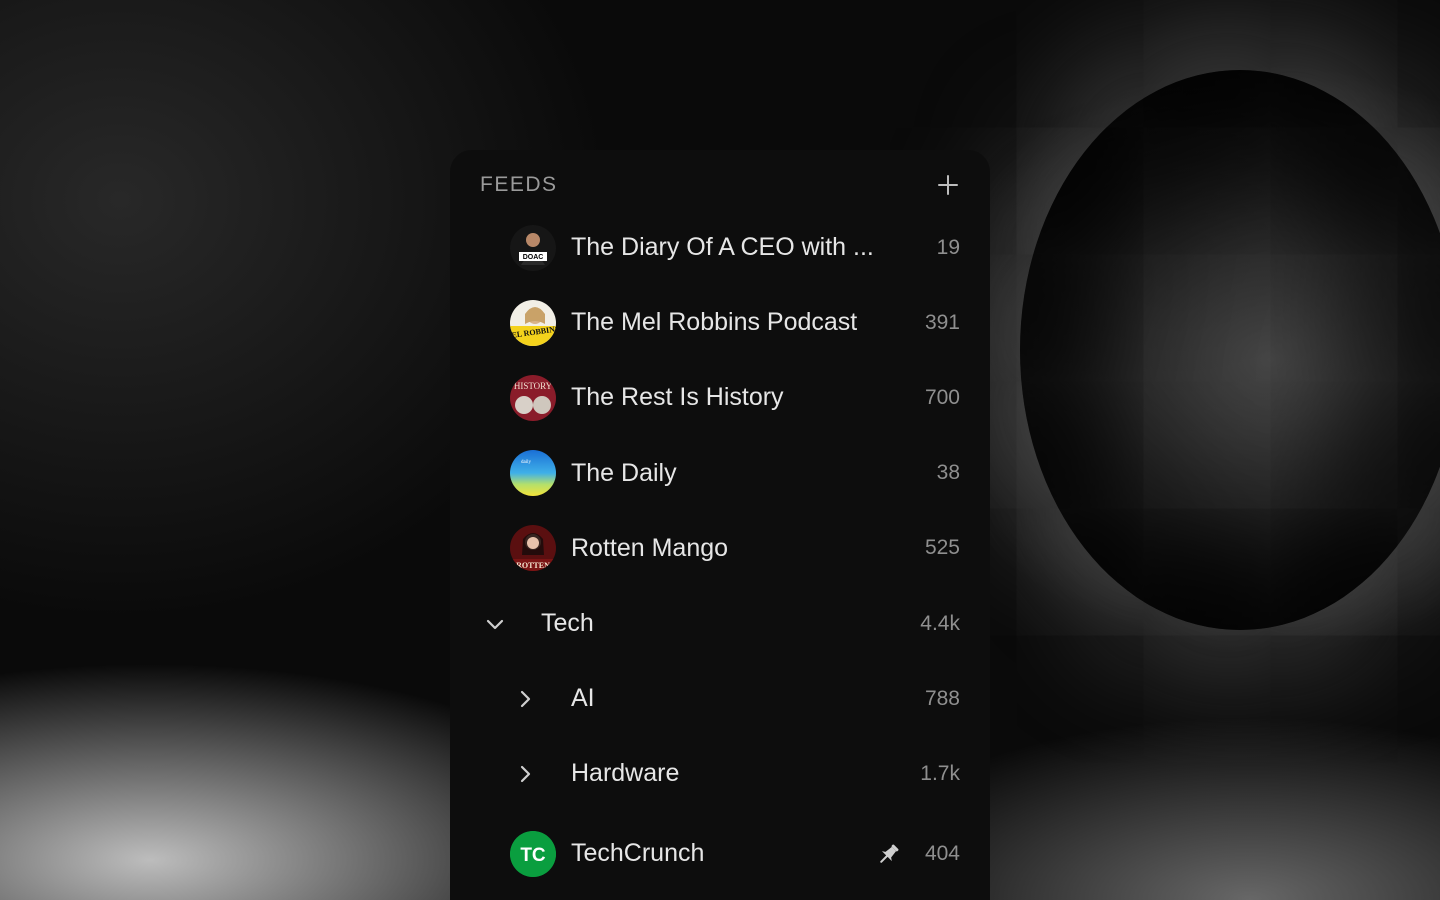  Describe the element at coordinates (625, 773) in the screenshot. I see `folder-label: Hardware` at that location.